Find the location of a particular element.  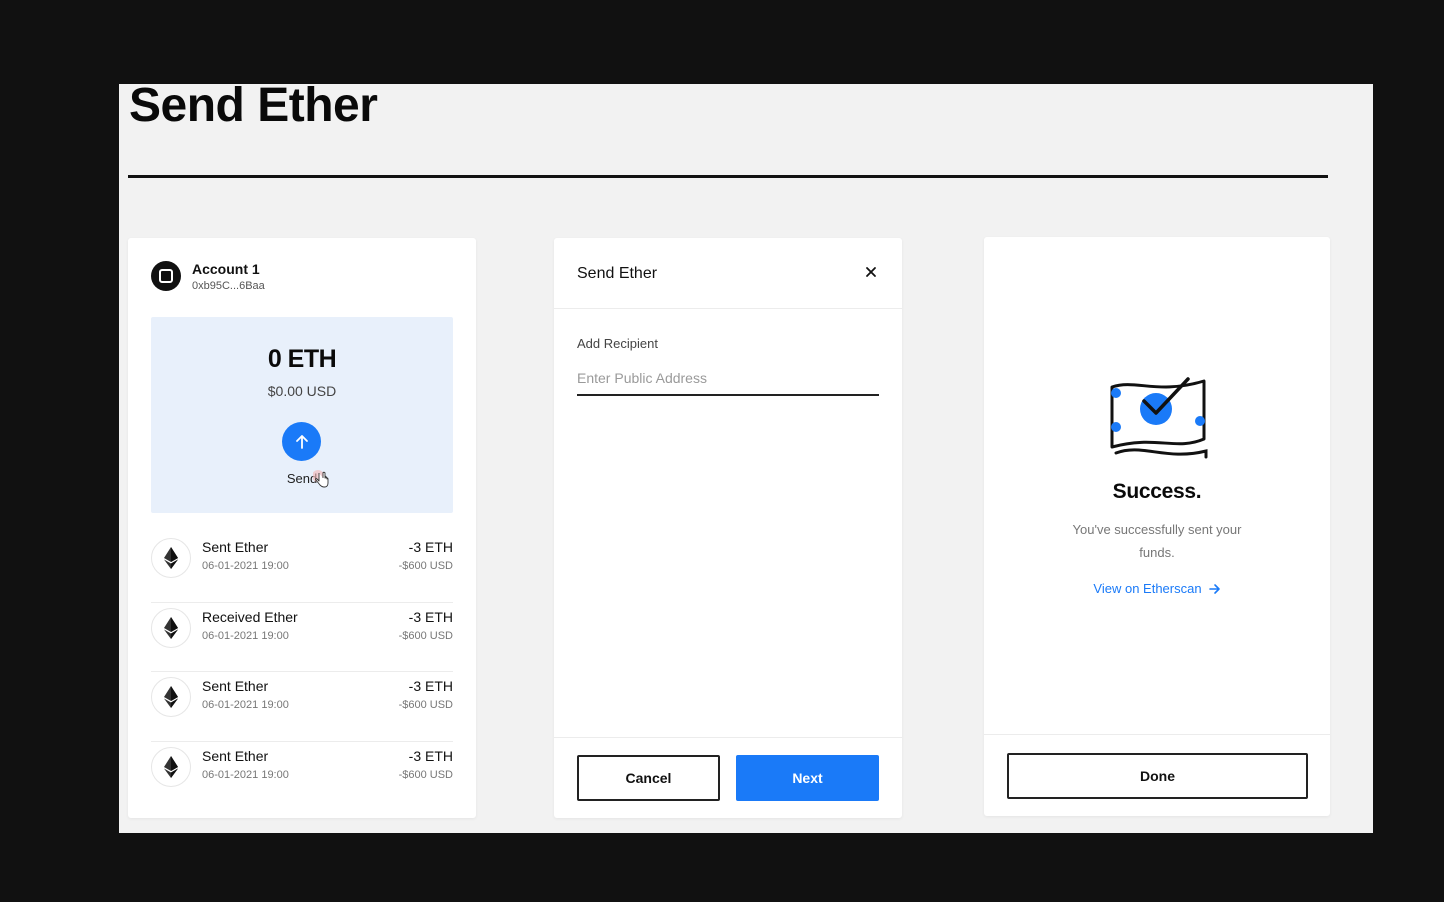

view-on-etherscan-link: View on Etherscan is located at coordinates (1157, 588).